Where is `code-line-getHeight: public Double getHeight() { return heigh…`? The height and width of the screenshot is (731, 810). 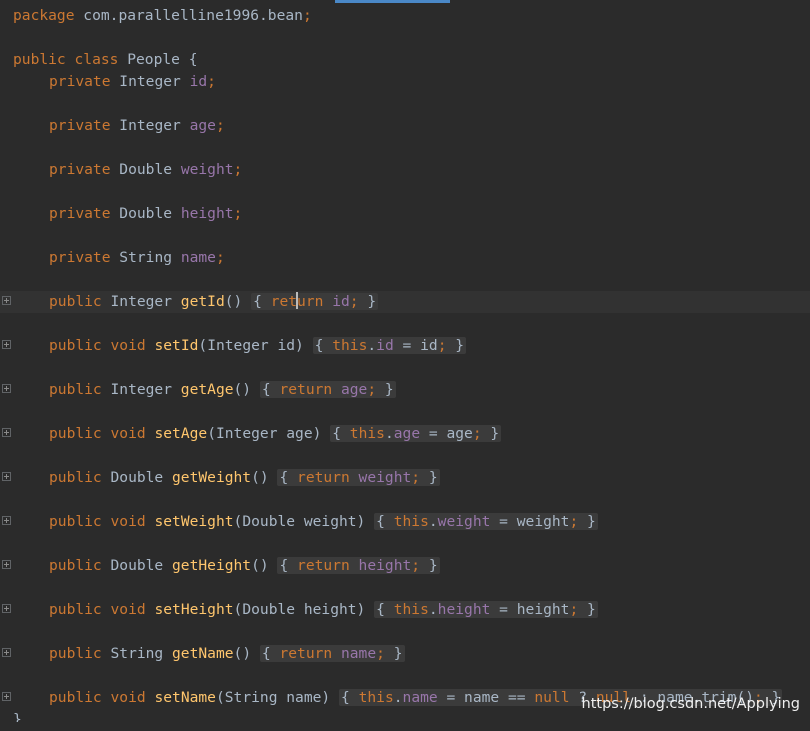 code-line-getHeight: public Double getHeight() { return heigh… is located at coordinates (405, 566).